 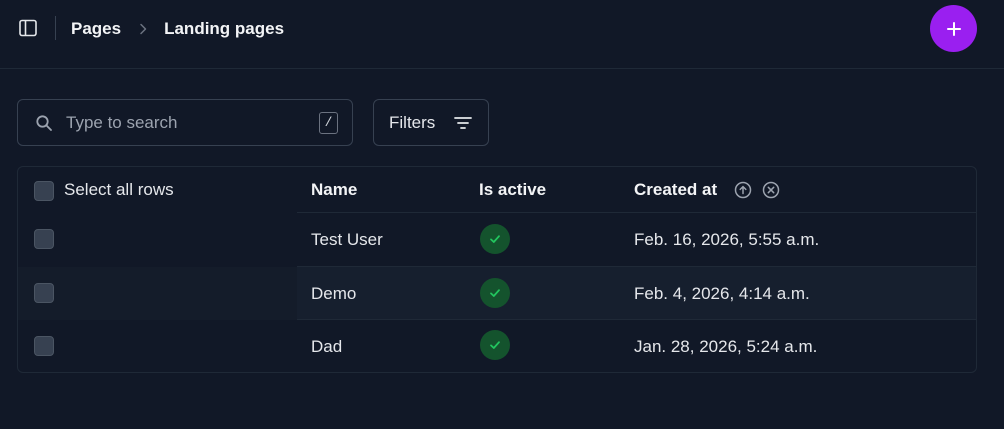 I want to click on column-header-name: Name, so click(x=334, y=190).